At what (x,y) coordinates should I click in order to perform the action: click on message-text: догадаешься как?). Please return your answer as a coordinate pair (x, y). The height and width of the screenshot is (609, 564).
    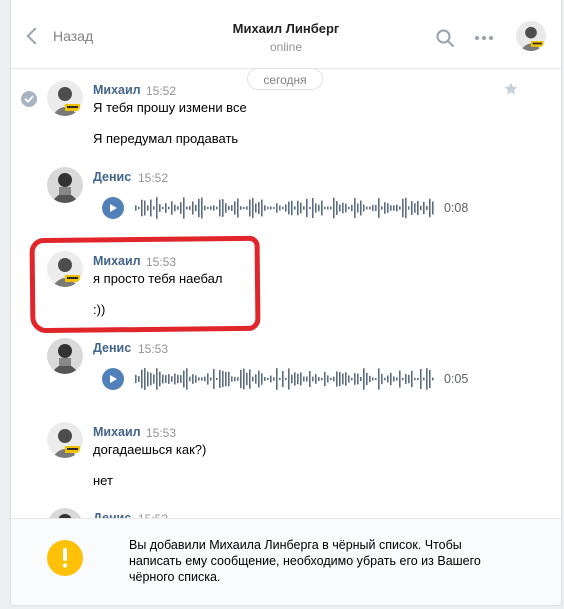
    Looking at the image, I should click on (150, 449).